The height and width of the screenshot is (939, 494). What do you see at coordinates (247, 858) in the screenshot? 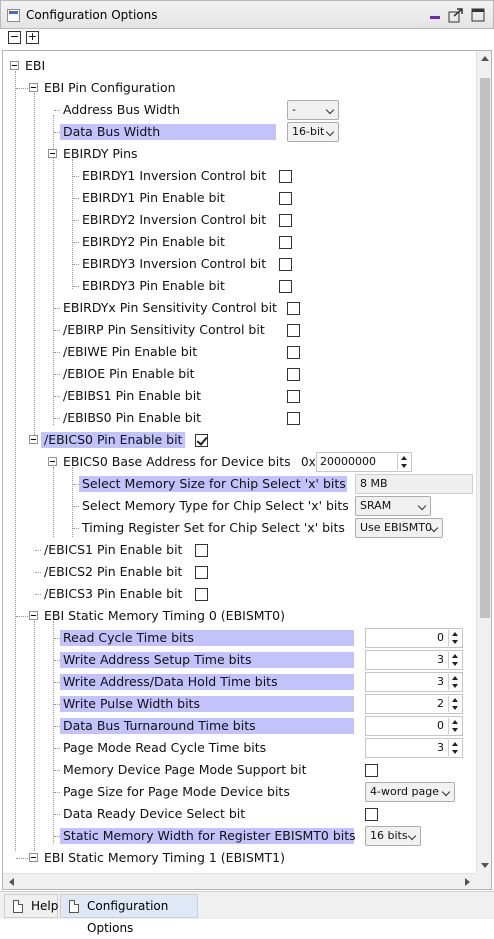
I see `tree-node-smt1: EBI Static Memory Timing 1 (EBISMT1)` at bounding box center [247, 858].